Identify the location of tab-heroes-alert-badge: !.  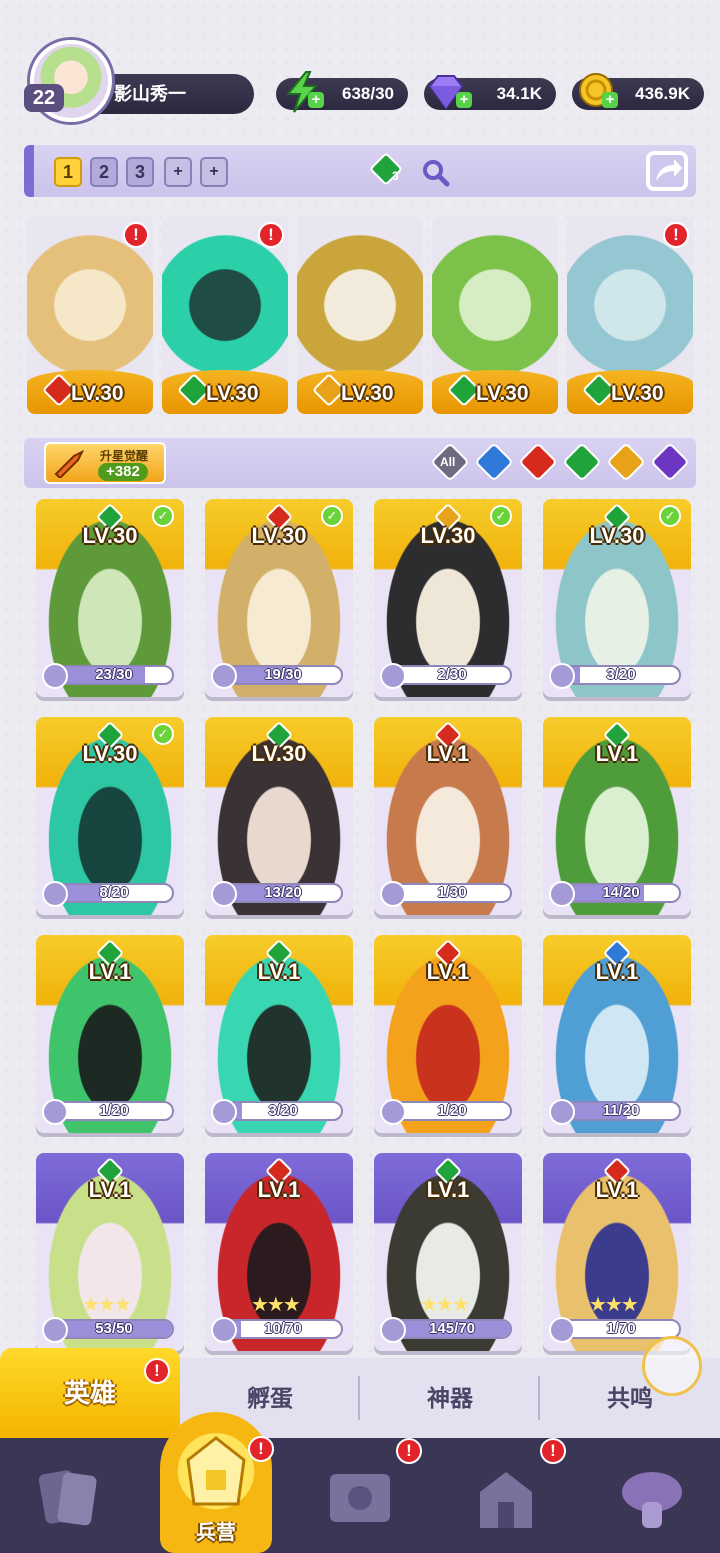
(157, 1371).